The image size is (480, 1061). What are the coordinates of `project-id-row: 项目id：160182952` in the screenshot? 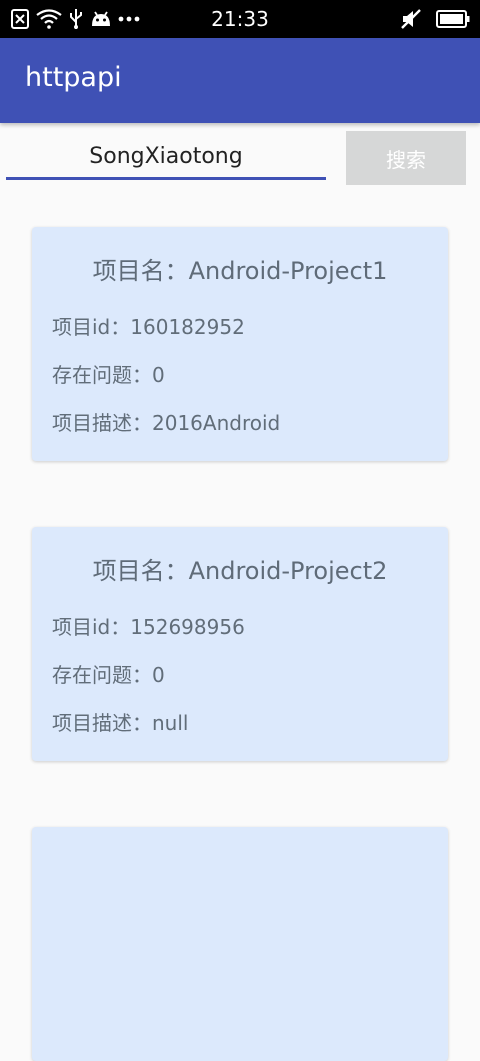 It's located at (148, 325).